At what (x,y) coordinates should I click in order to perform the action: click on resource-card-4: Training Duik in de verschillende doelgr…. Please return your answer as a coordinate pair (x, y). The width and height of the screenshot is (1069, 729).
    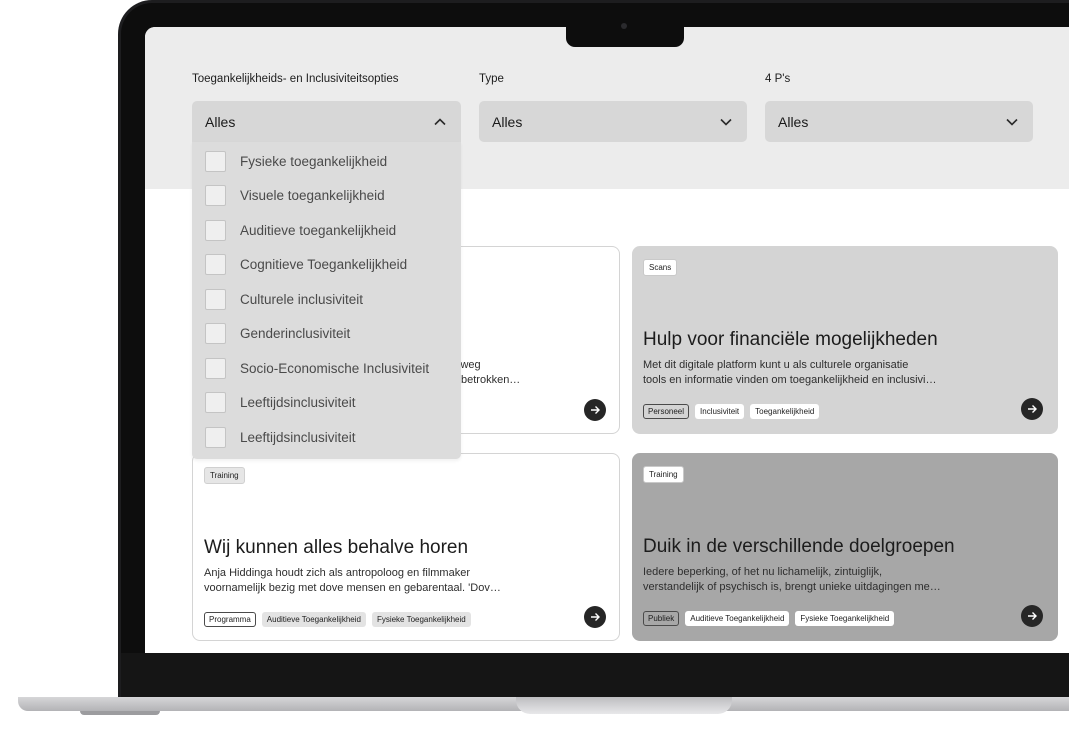
    Looking at the image, I should click on (845, 547).